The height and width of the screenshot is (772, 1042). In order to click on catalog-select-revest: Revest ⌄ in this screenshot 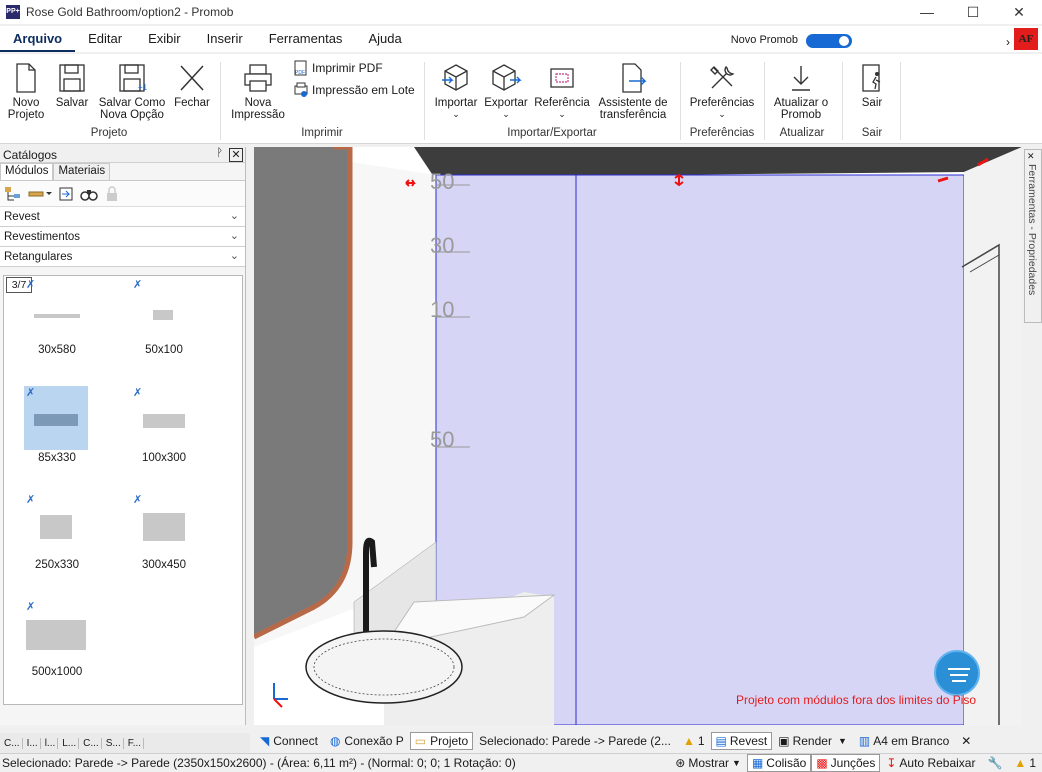, I will do `click(122, 217)`.